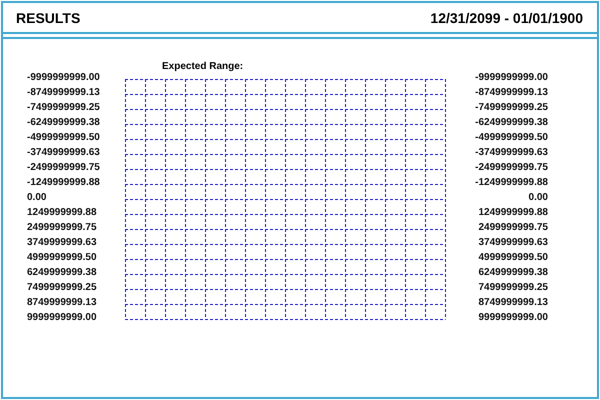 Image resolution: width=600 pixels, height=400 pixels. What do you see at coordinates (203, 67) in the screenshot?
I see `chart-caption: Expected Range:` at bounding box center [203, 67].